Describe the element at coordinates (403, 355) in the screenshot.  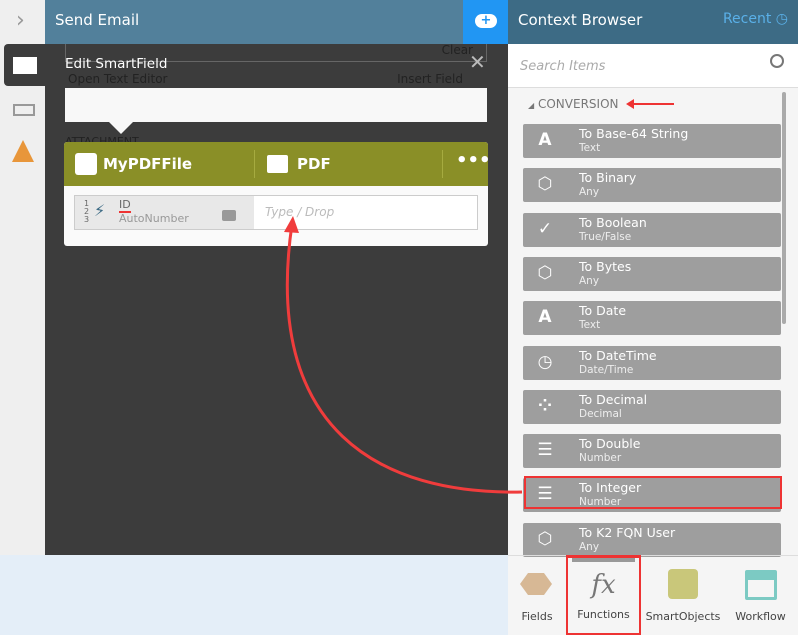
I see `drag-arrow-annotation` at that location.